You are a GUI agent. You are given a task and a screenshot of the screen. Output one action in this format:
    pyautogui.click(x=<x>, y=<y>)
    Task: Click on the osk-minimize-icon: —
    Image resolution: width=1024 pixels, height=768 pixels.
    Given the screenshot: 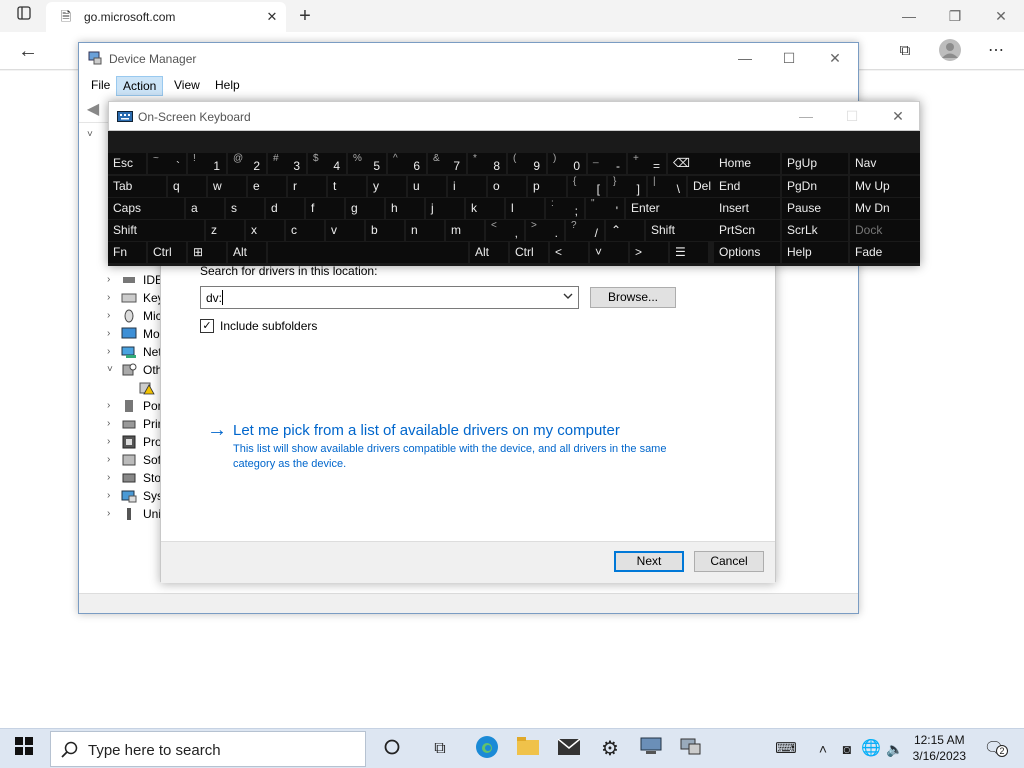 What is the action you would take?
    pyautogui.click(x=806, y=116)
    